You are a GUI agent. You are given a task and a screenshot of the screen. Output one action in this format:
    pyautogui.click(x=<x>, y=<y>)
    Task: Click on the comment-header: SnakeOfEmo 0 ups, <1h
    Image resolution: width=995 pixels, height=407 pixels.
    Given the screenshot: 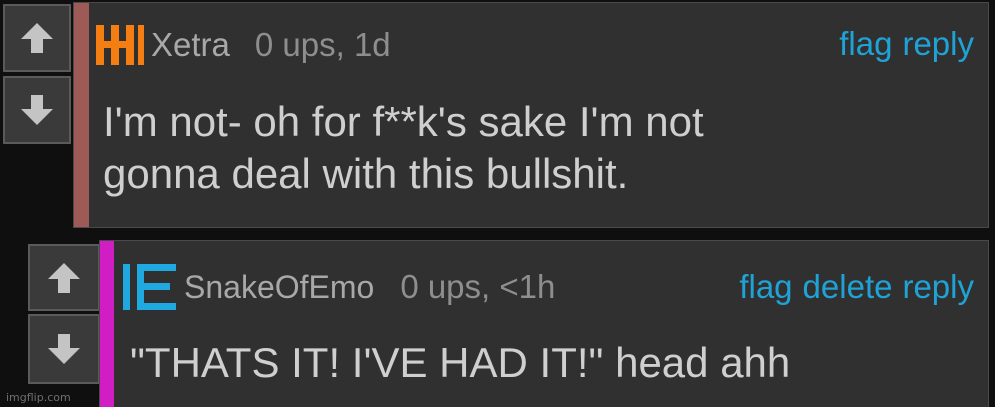 What is the action you would take?
    pyautogui.click(x=338, y=287)
    